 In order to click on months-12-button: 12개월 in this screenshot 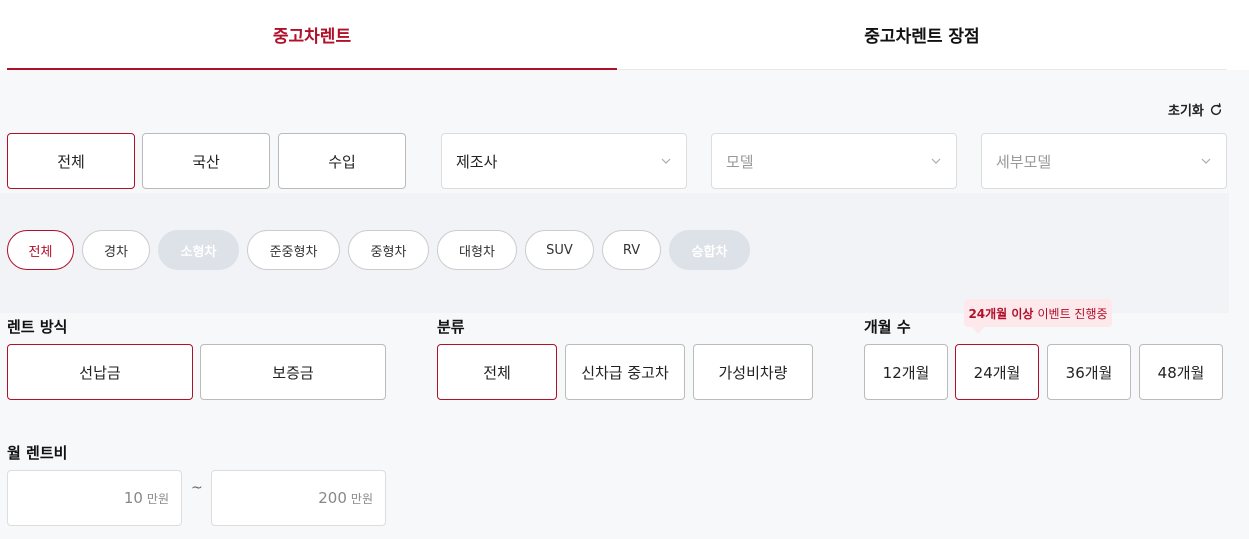, I will do `click(906, 372)`.